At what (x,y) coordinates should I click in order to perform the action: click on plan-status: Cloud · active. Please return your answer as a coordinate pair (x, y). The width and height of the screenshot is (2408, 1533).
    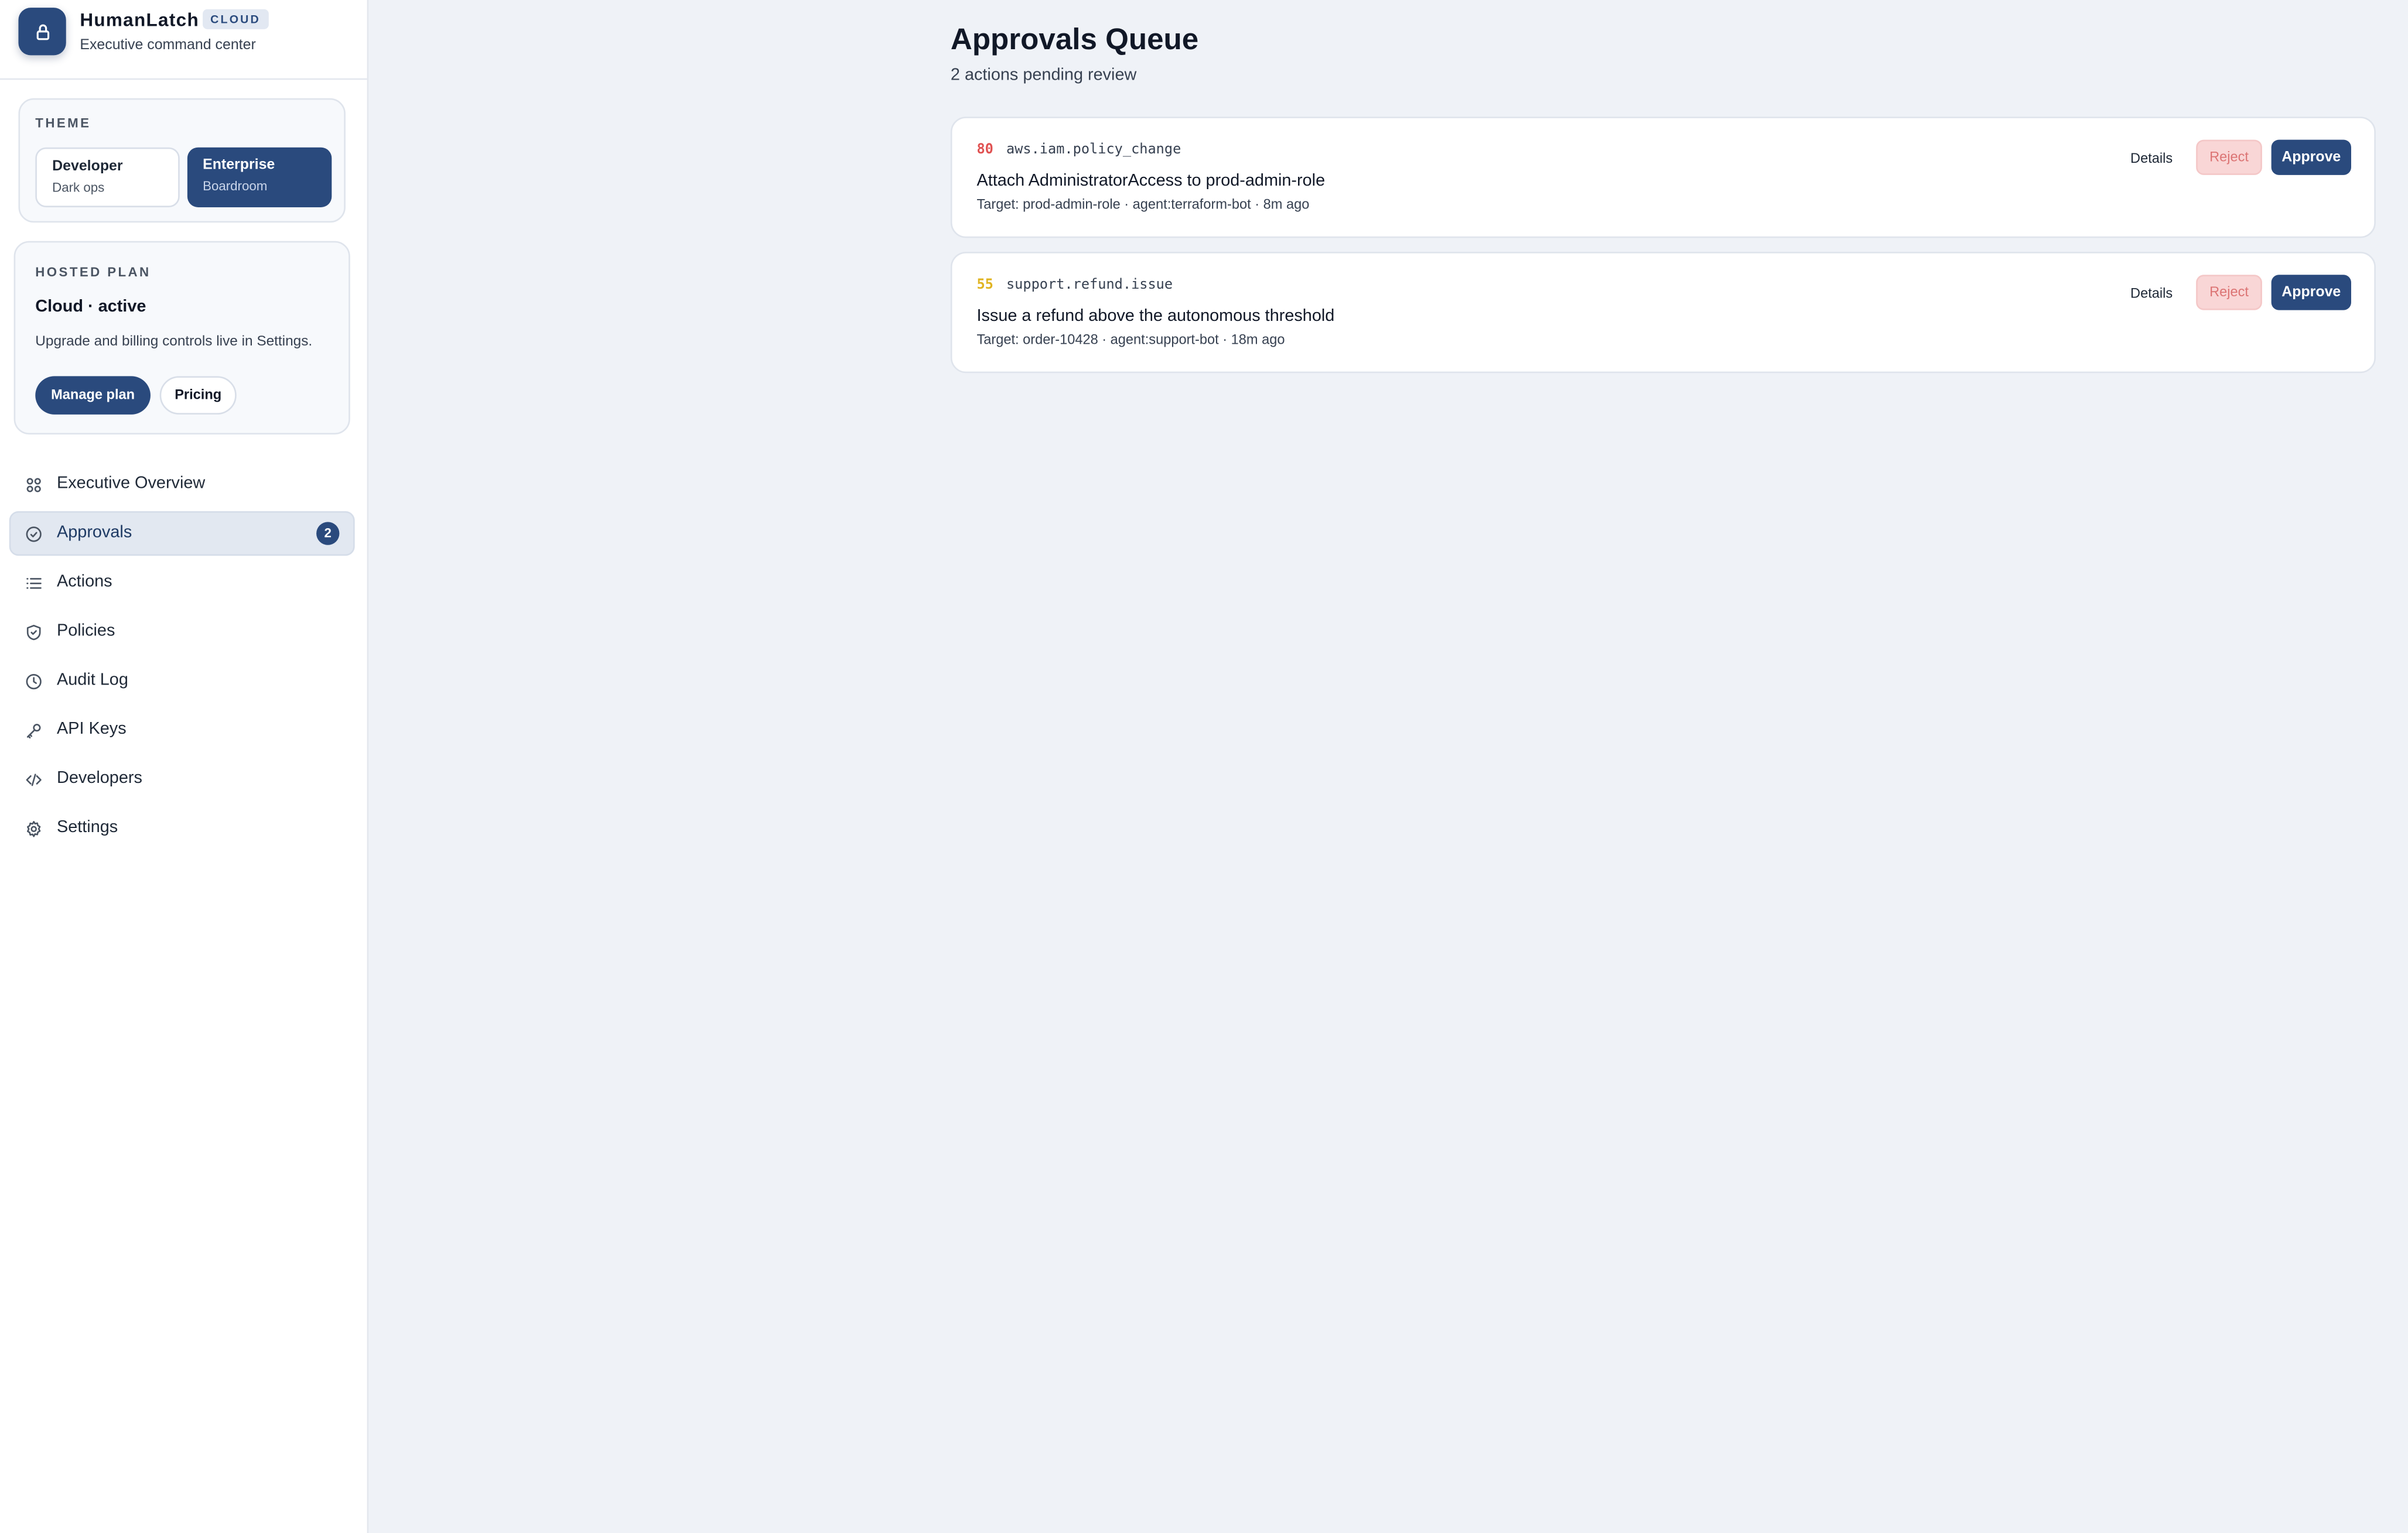
    Looking at the image, I should click on (90, 307).